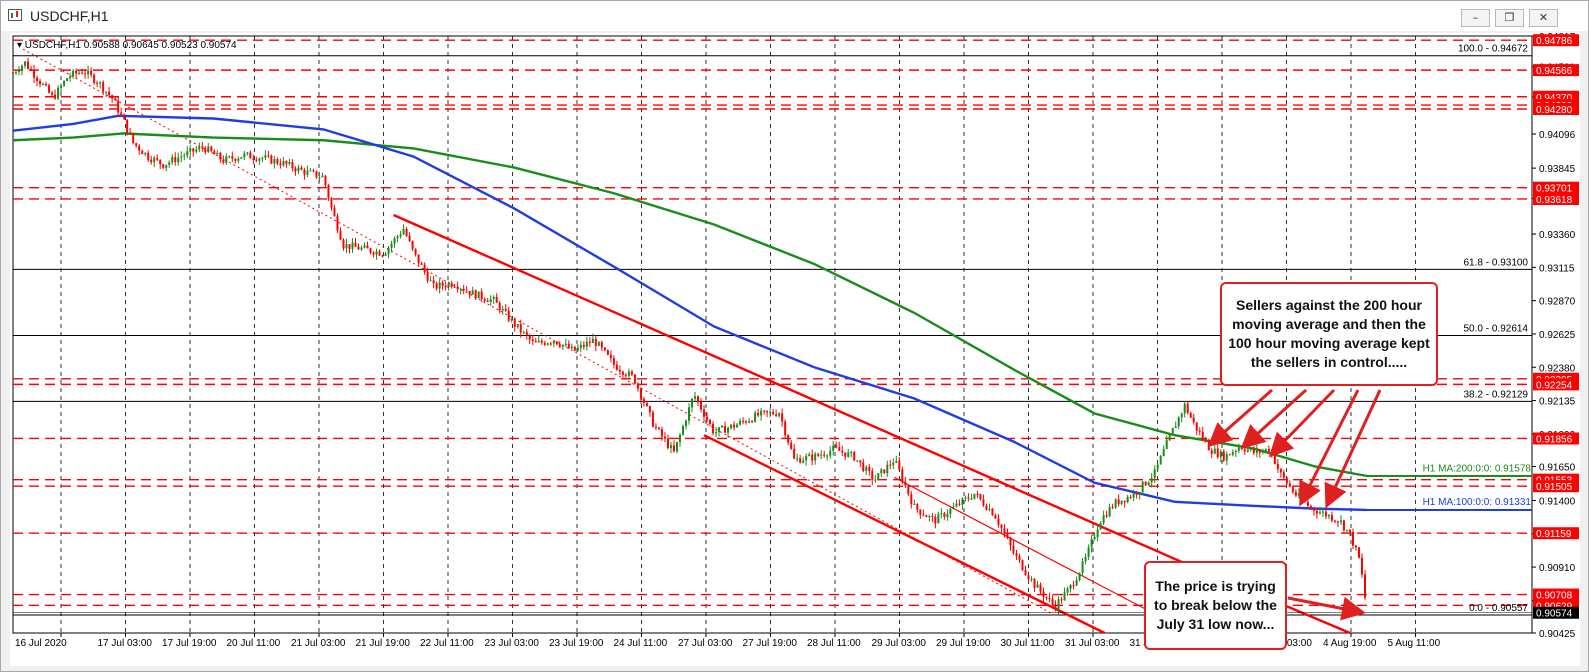  Describe the element at coordinates (1509, 18) in the screenshot. I see `restore-button: ❐` at that location.